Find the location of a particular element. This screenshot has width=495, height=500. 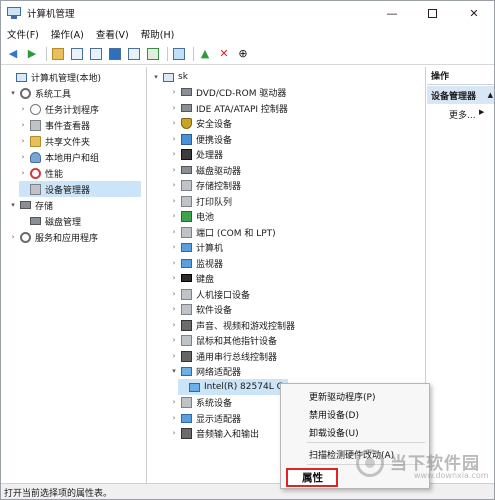

left-tree-item: › 本地用户和组 is located at coordinates (59, 157).